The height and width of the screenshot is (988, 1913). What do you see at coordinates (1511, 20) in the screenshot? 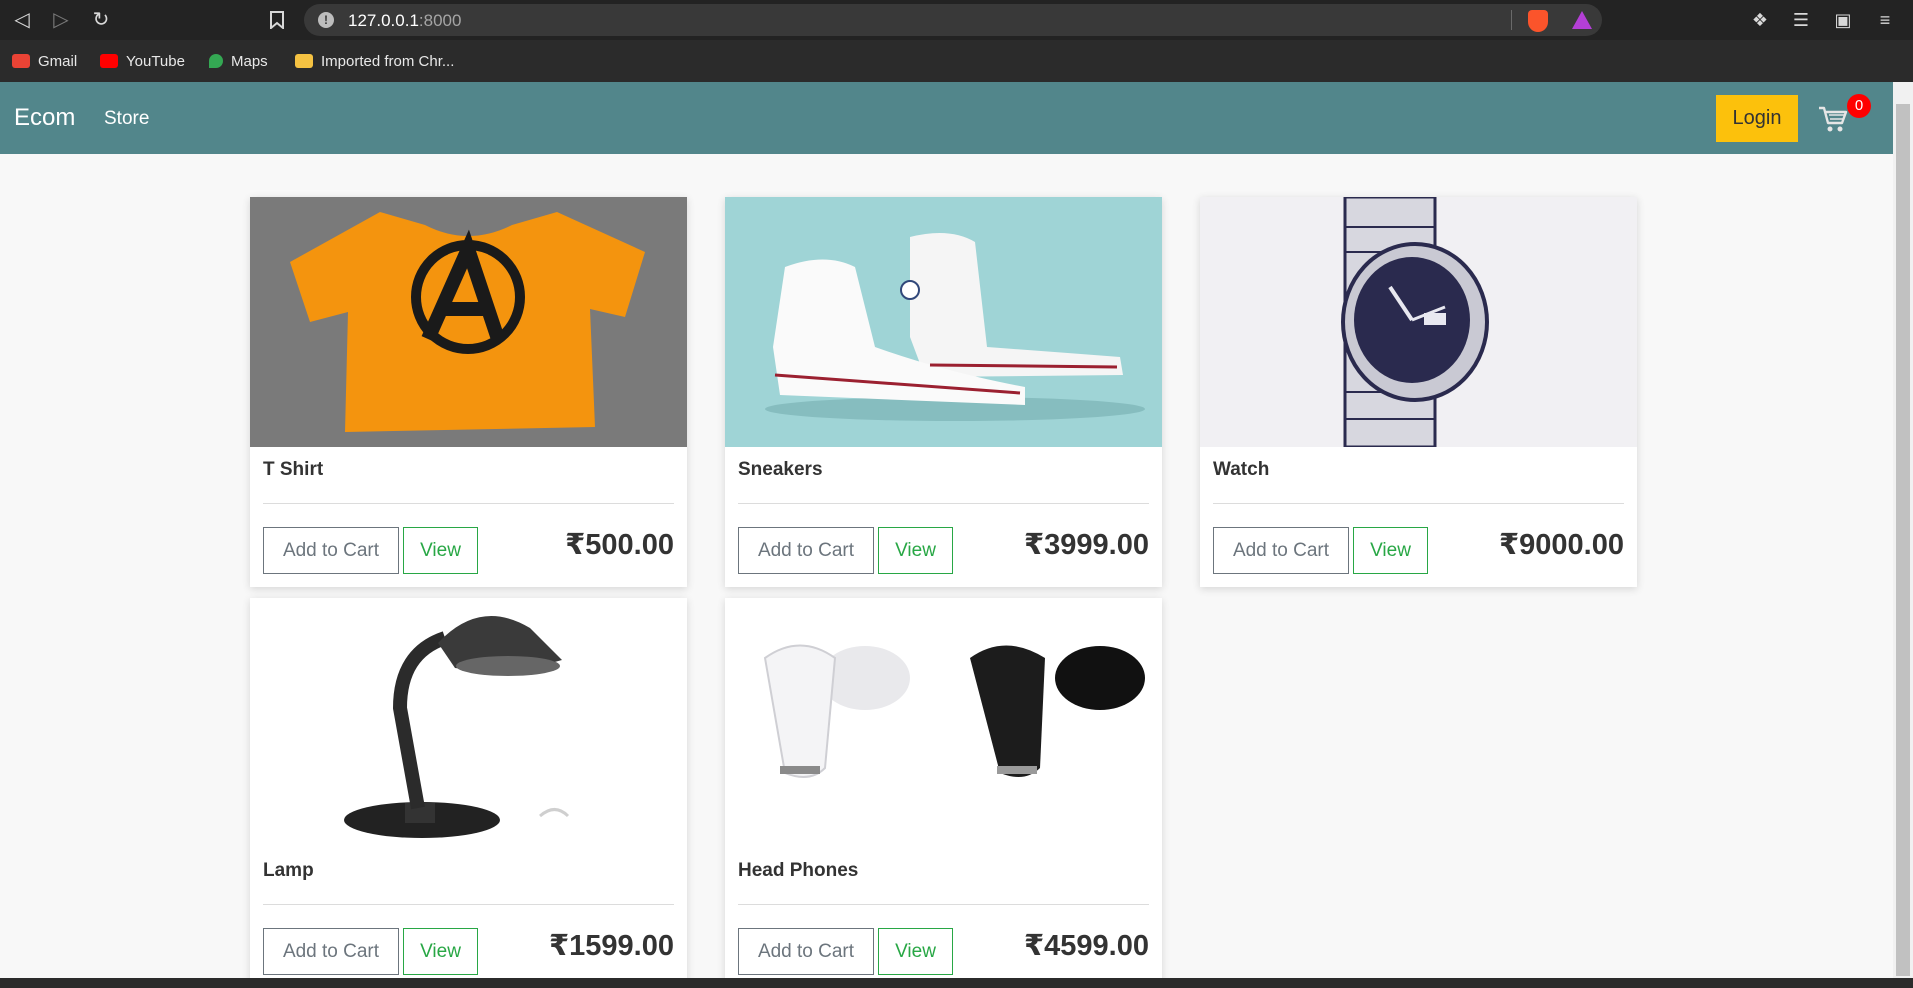
I see `url-divider` at bounding box center [1511, 20].